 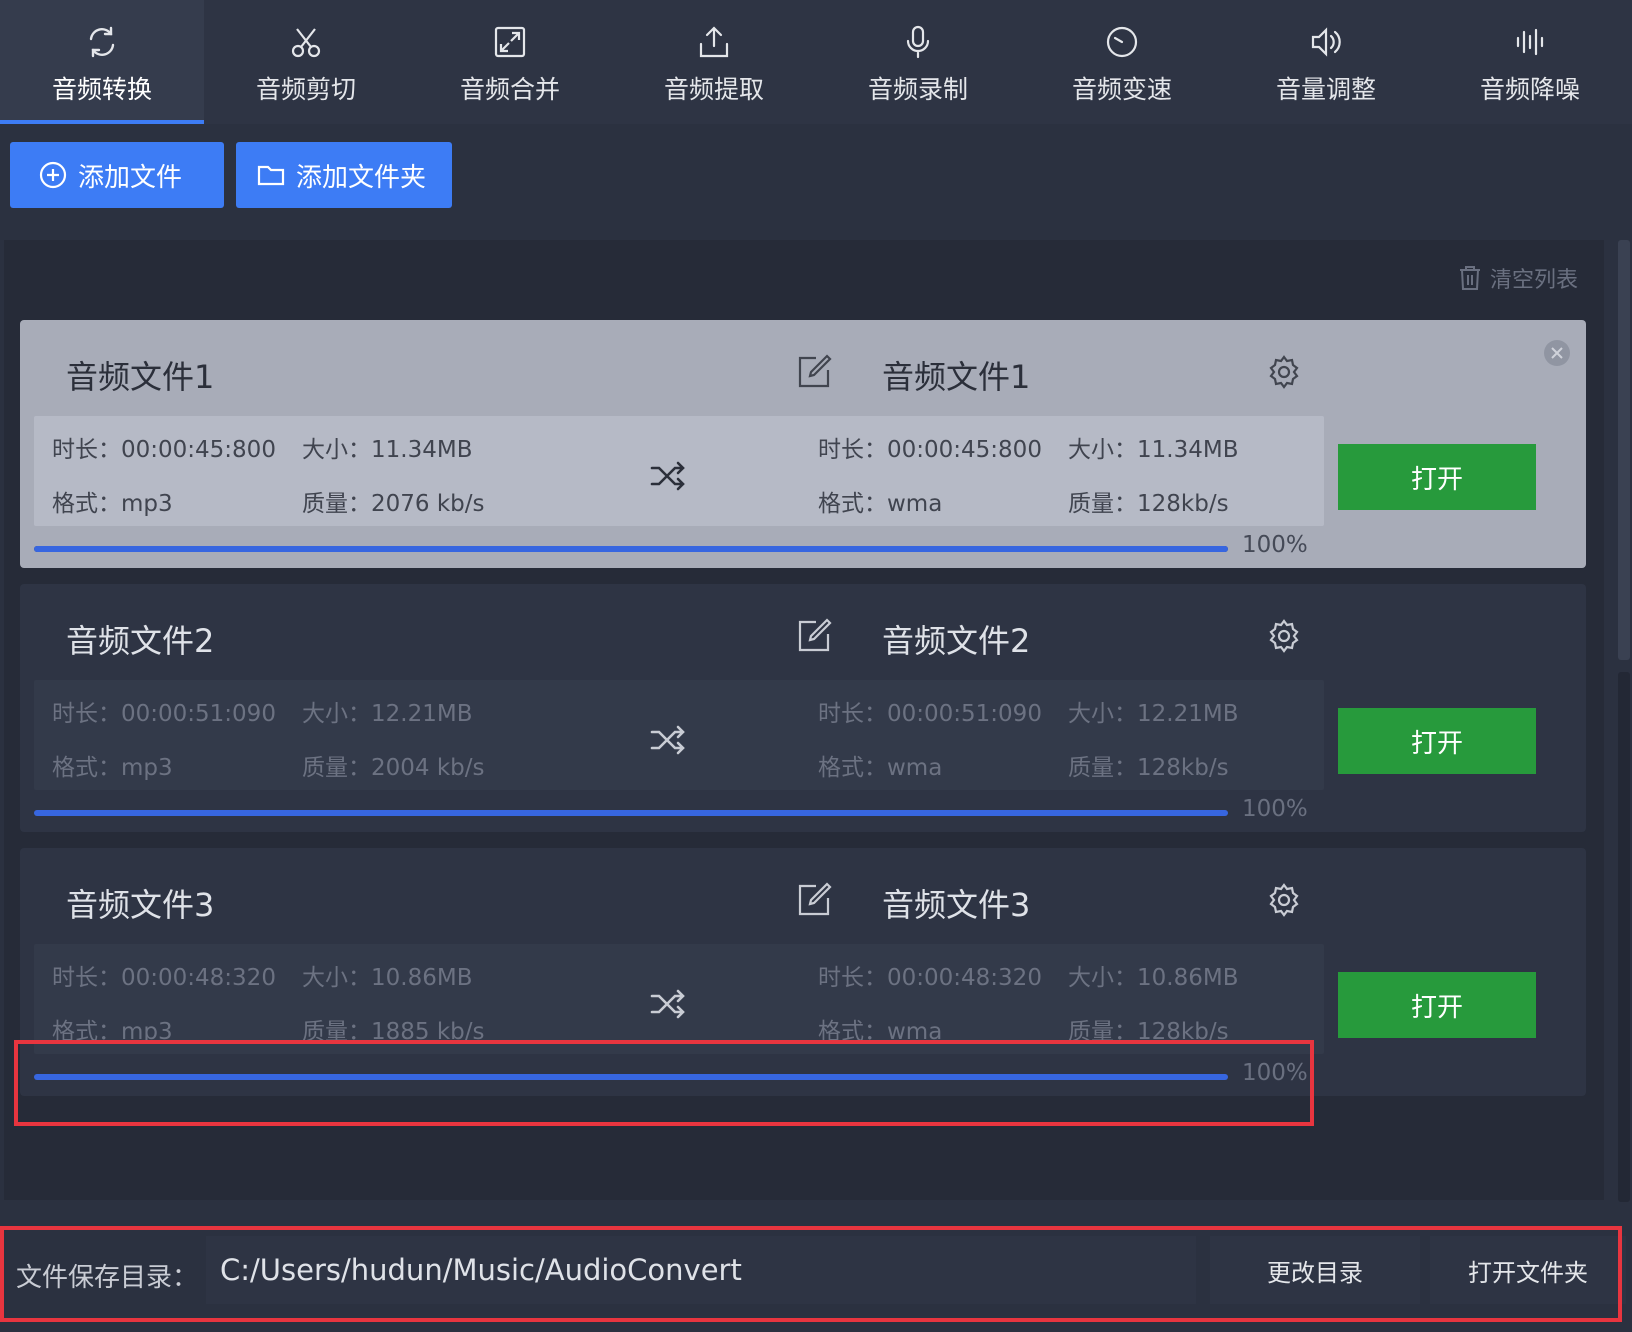 I want to click on save-directory-label: 文件保存目录：, so click(x=107, y=1278).